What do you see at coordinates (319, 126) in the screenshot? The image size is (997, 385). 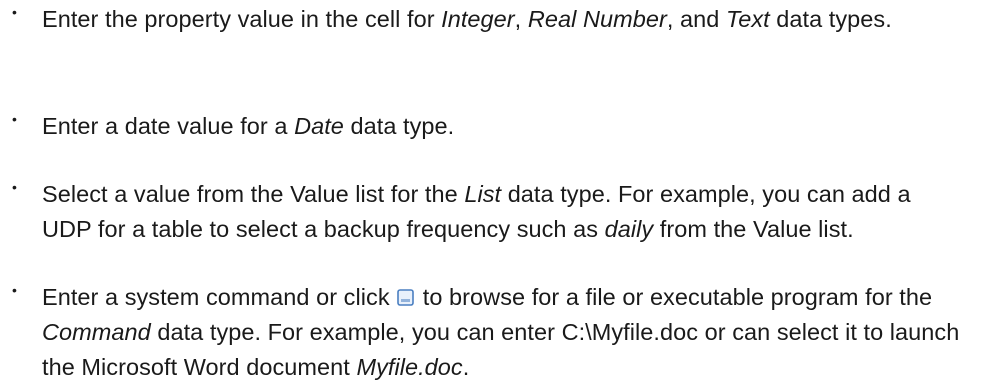 I see `italic-term: Date` at bounding box center [319, 126].